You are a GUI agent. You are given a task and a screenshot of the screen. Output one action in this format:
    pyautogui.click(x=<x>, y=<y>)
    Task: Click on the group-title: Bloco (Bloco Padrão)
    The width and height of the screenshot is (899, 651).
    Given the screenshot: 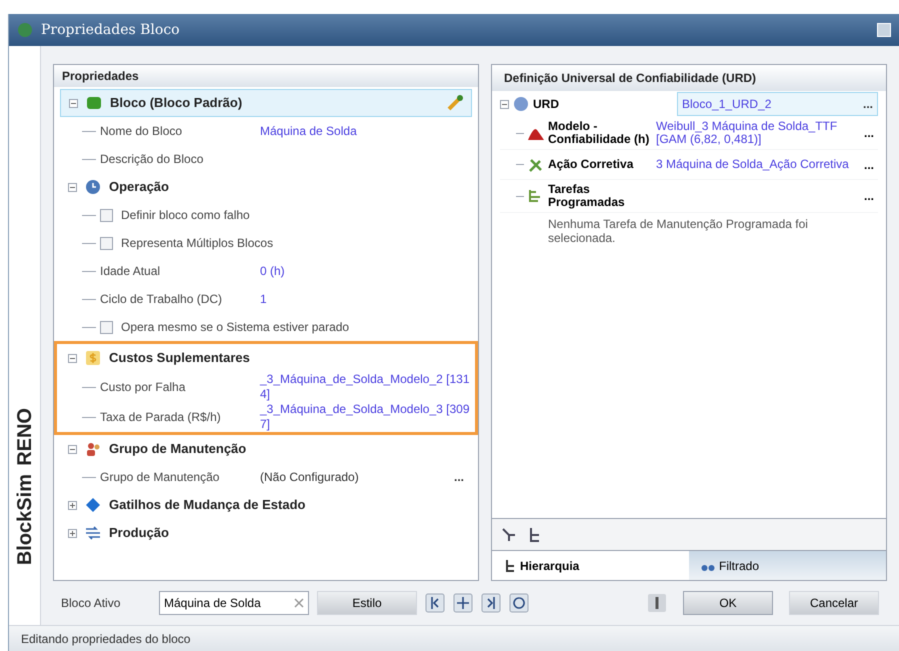 What is the action you would take?
    pyautogui.click(x=177, y=103)
    